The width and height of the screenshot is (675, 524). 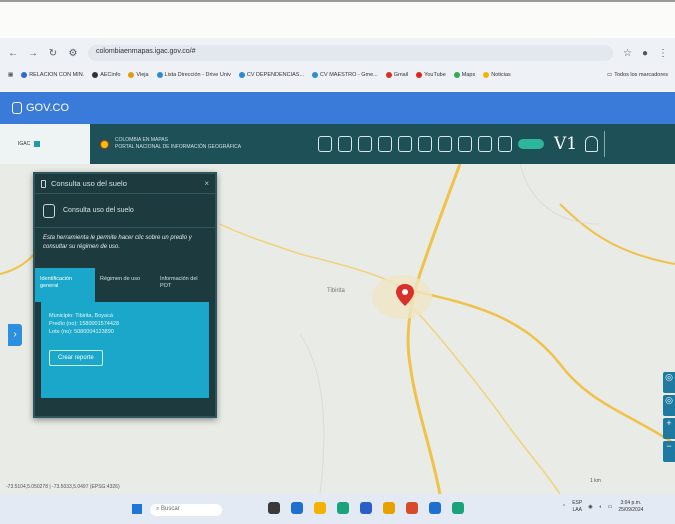 I want to click on create-report-button: Crear reporte, so click(x=76, y=358).